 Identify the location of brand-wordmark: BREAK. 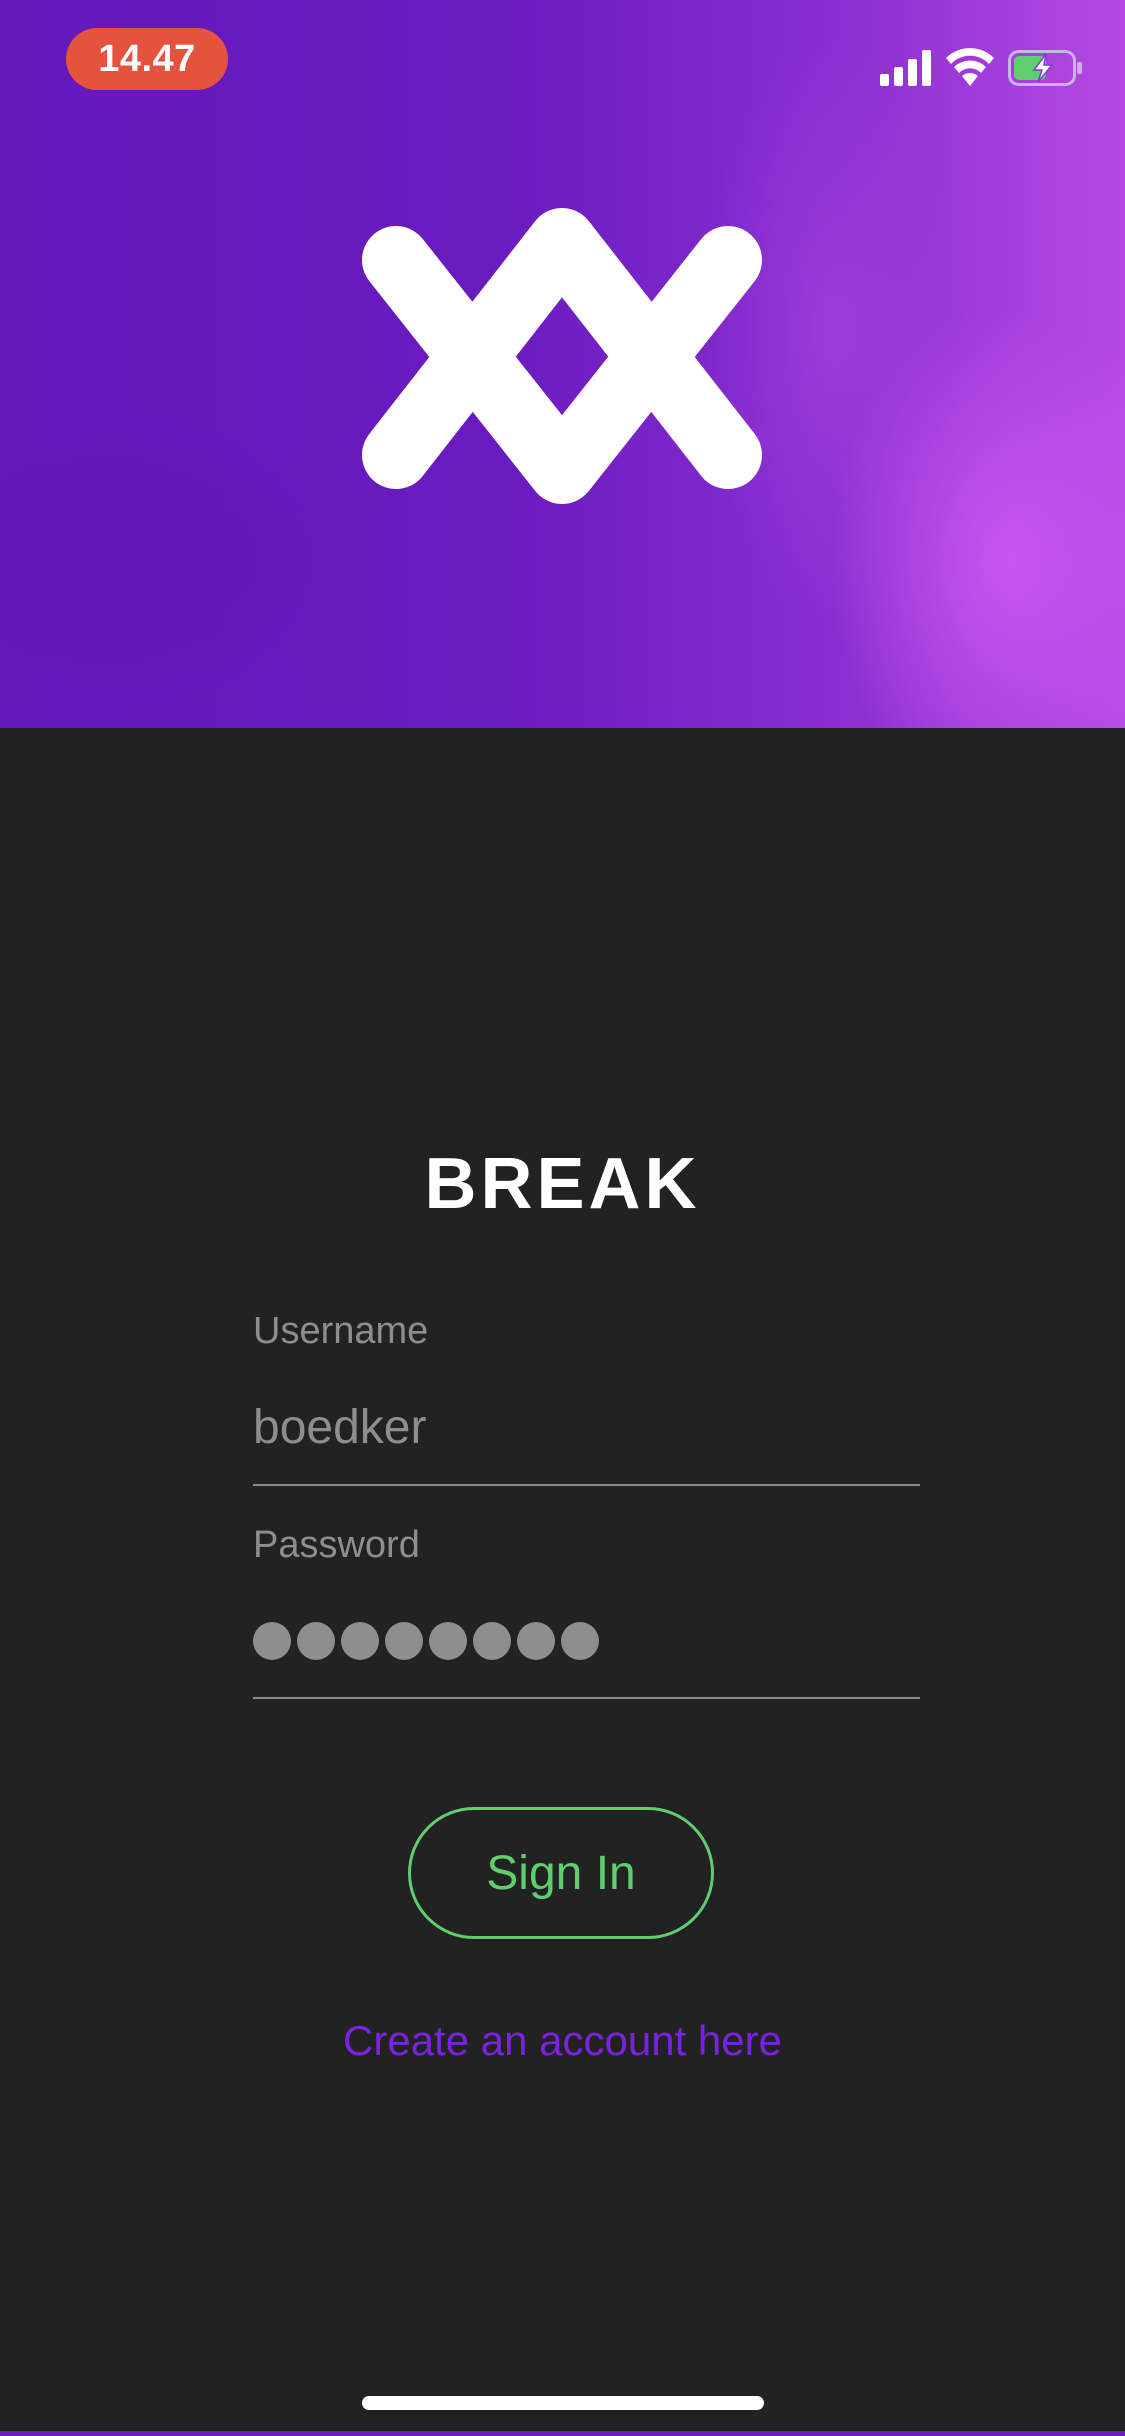
(562, 1184).